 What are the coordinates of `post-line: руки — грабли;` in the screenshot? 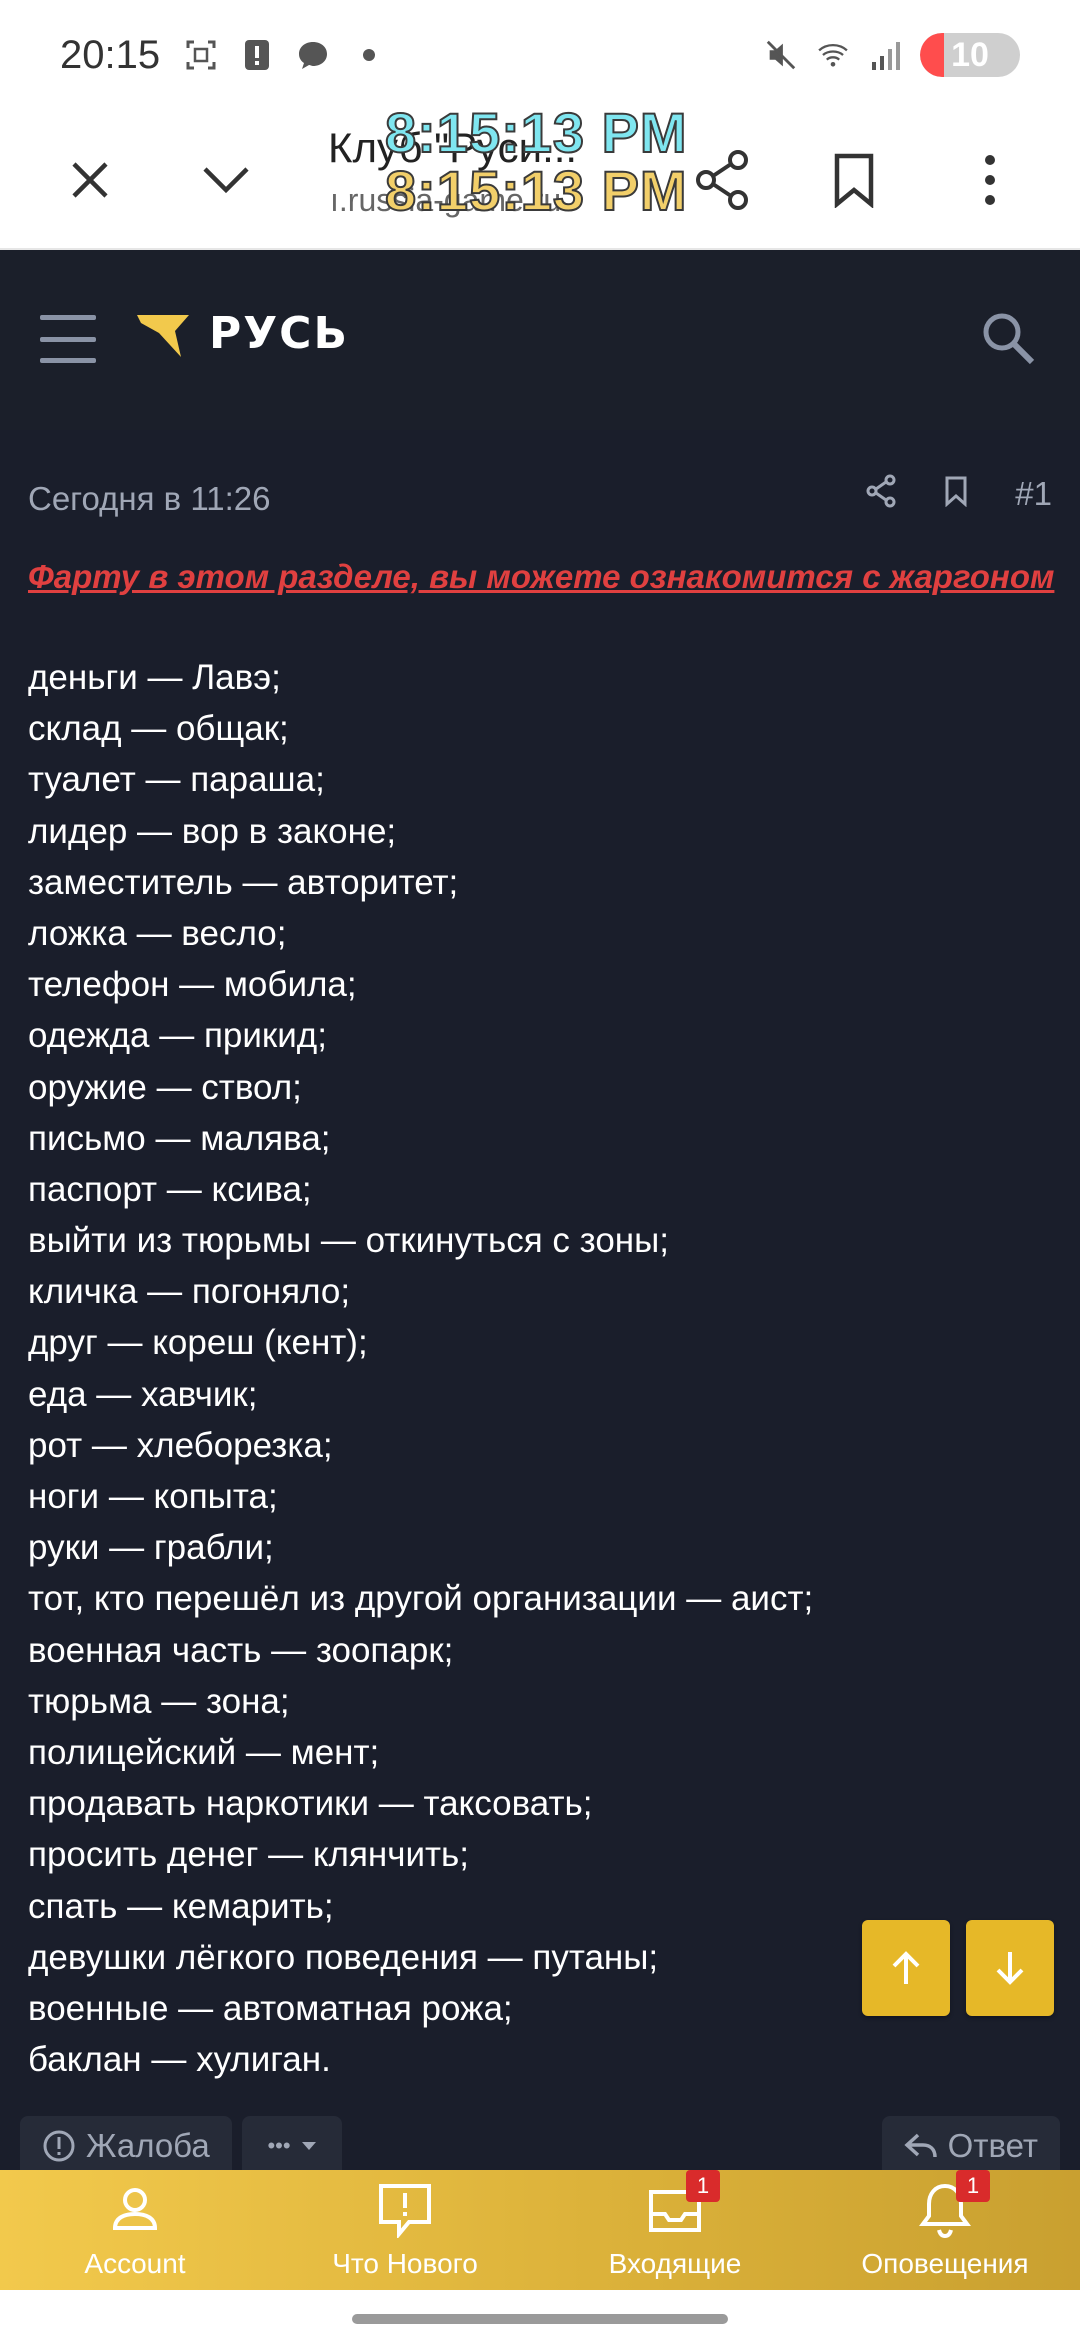 It's located at (151, 1548).